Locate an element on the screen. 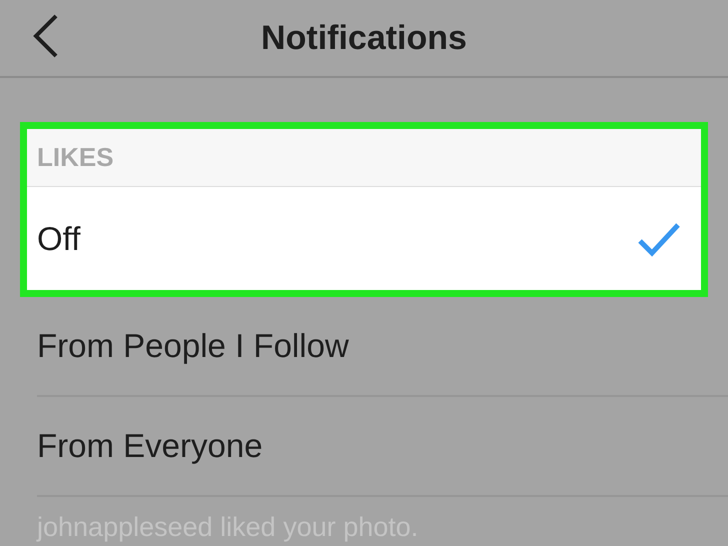 This screenshot has height=546, width=728. option-label: From People I Follow is located at coordinates (193, 346).